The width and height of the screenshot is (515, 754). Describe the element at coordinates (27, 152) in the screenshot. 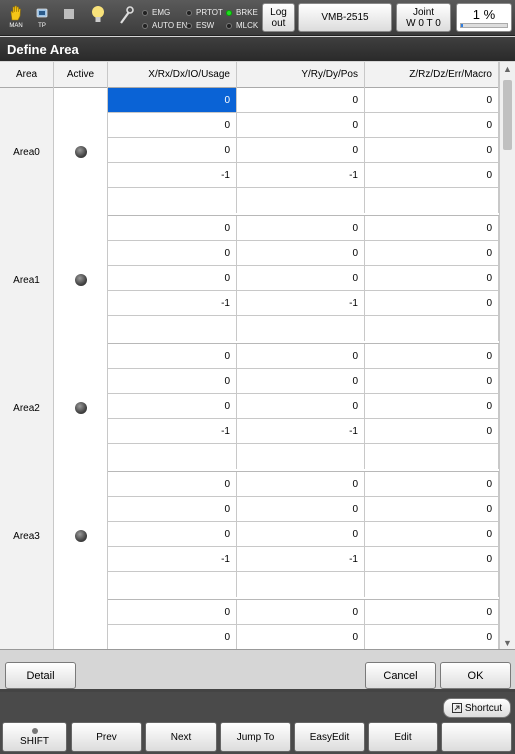

I see `area-name: Area0` at that location.